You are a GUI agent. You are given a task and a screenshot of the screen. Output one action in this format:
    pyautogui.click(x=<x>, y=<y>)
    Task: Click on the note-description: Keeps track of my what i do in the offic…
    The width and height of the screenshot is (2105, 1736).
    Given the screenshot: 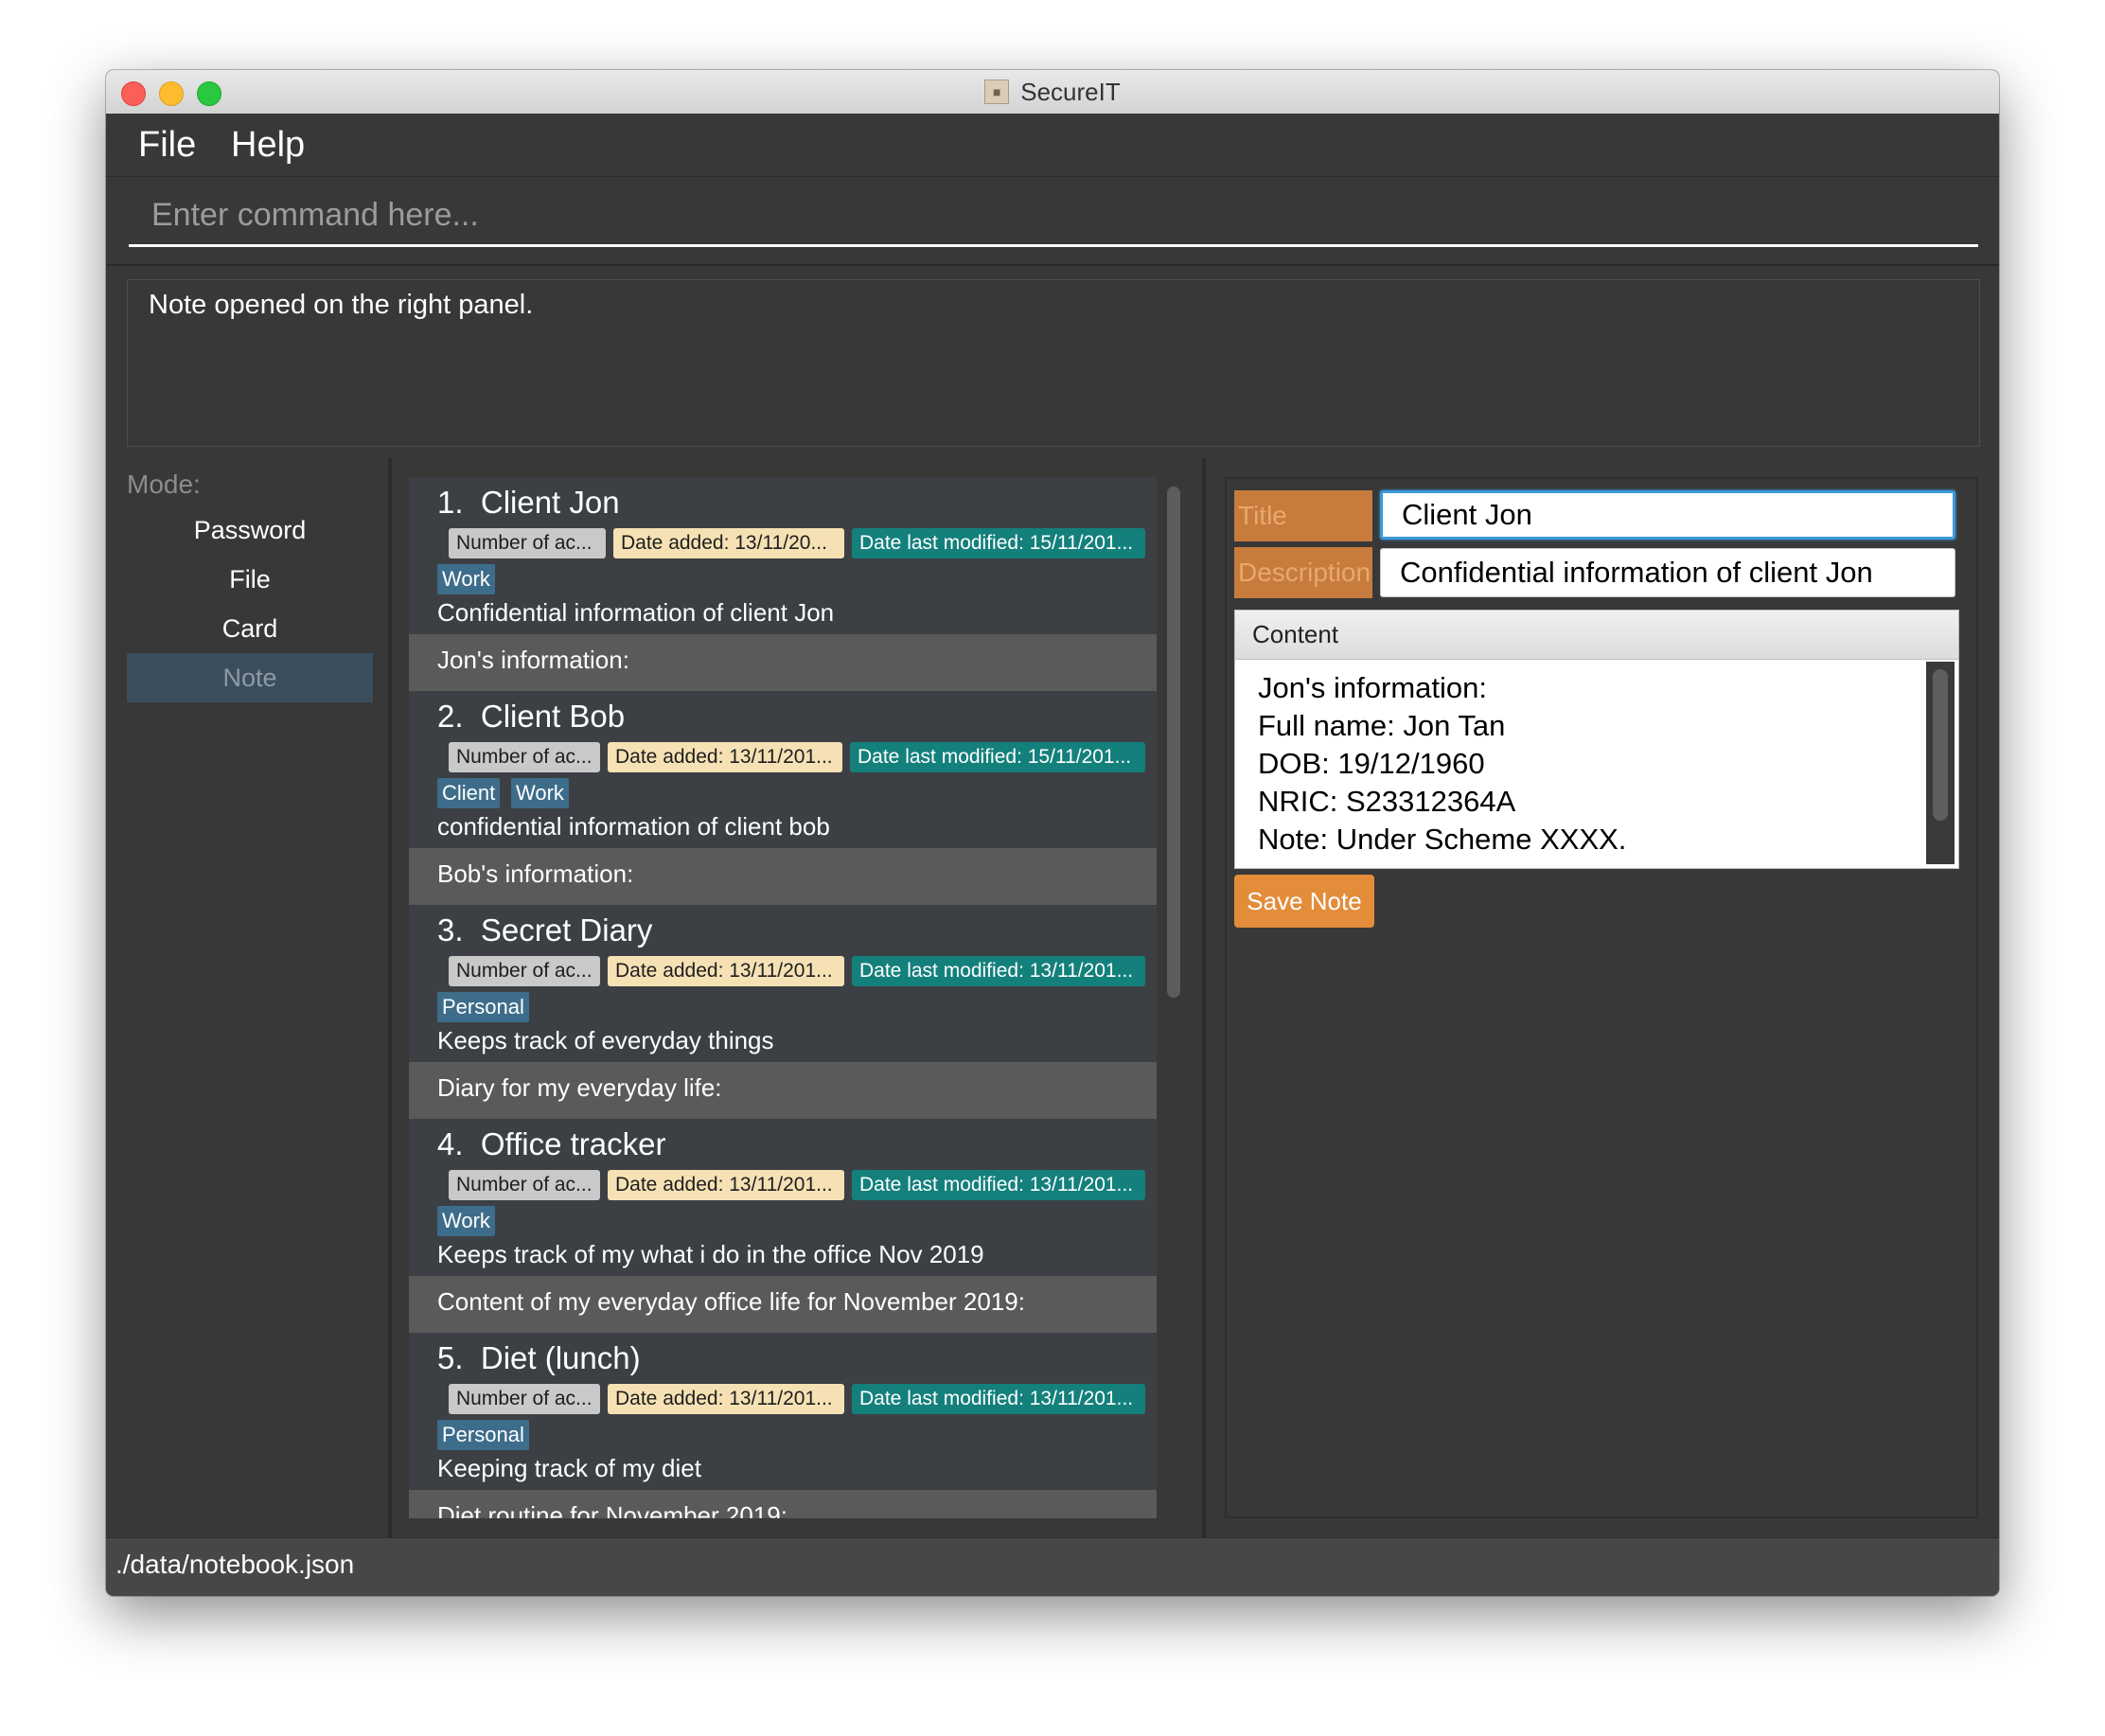 What is the action you would take?
    pyautogui.click(x=711, y=1254)
    